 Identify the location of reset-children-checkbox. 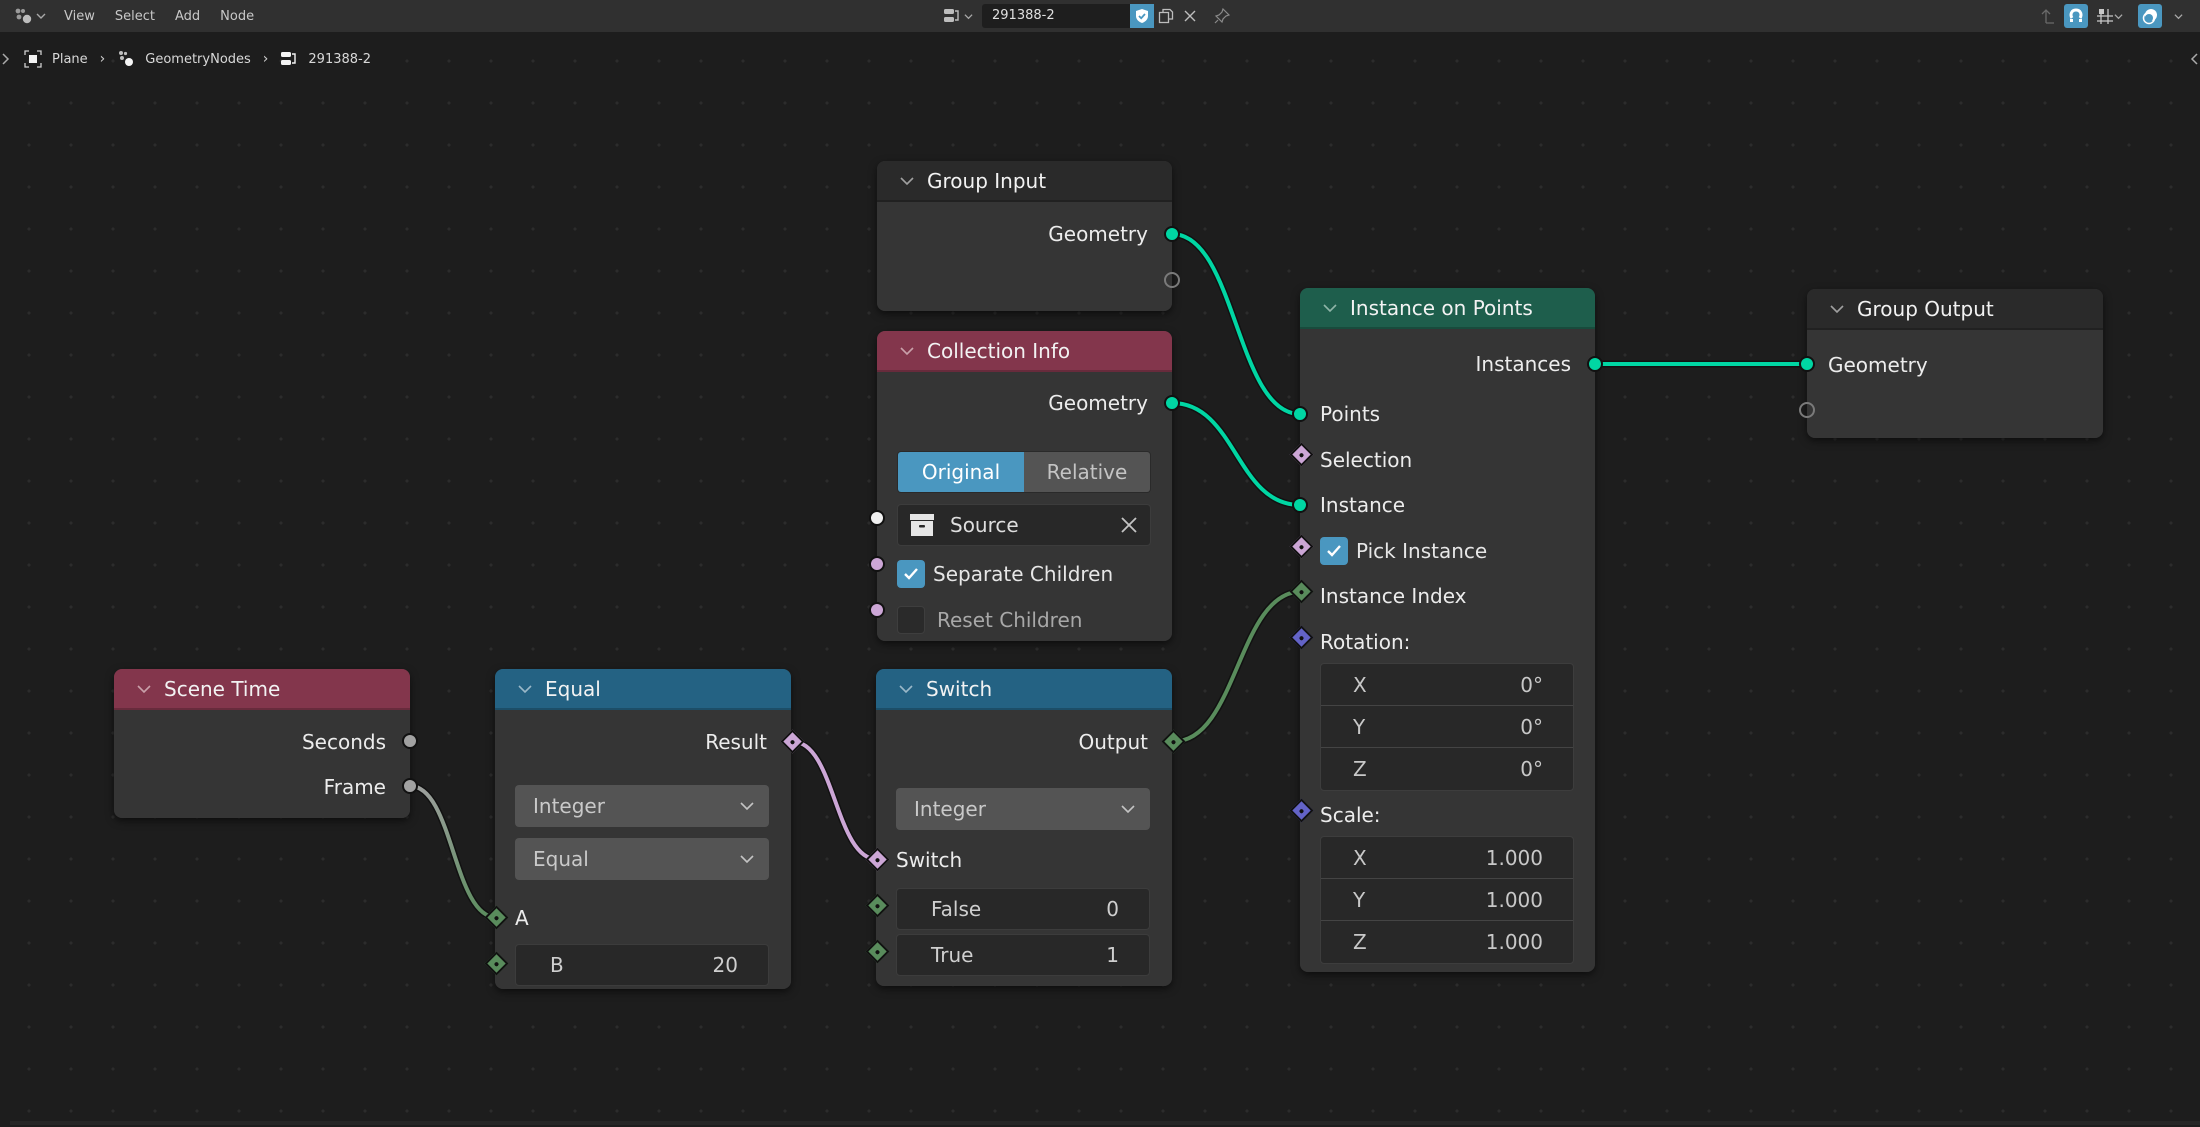
(911, 620).